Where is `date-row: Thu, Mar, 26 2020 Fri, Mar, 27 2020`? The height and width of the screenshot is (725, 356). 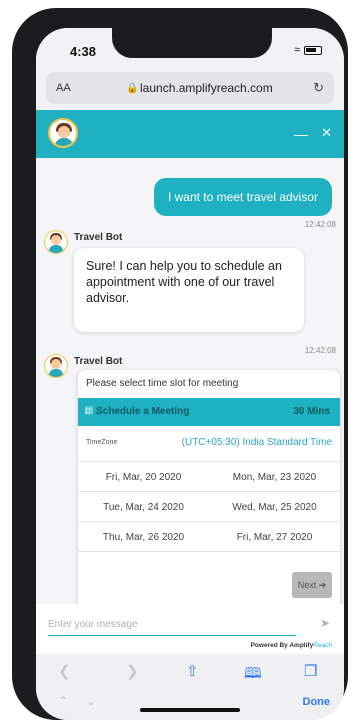 date-row: Thu, Mar, 26 2020 Fri, Mar, 27 2020 is located at coordinates (209, 537).